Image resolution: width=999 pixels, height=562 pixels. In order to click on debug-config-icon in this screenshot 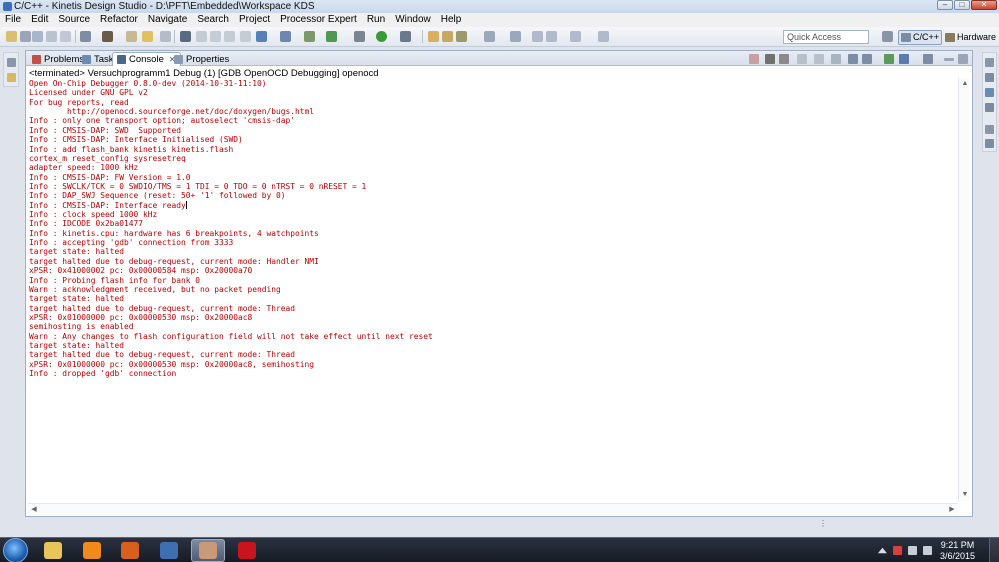, I will do `click(359, 36)`.